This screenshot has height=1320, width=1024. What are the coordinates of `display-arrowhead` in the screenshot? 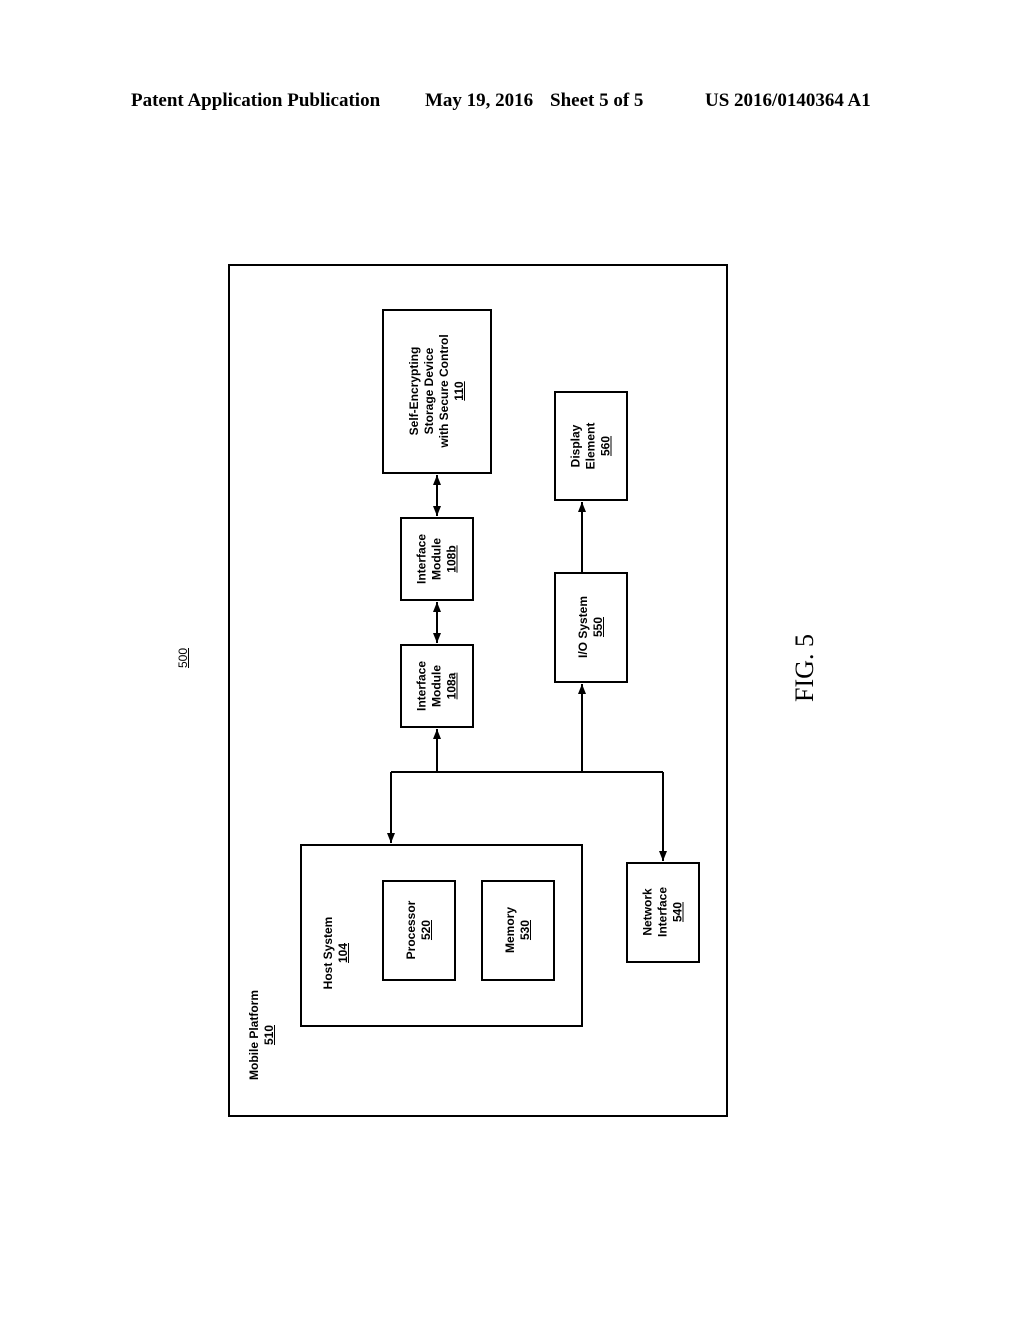 It's located at (582, 507).